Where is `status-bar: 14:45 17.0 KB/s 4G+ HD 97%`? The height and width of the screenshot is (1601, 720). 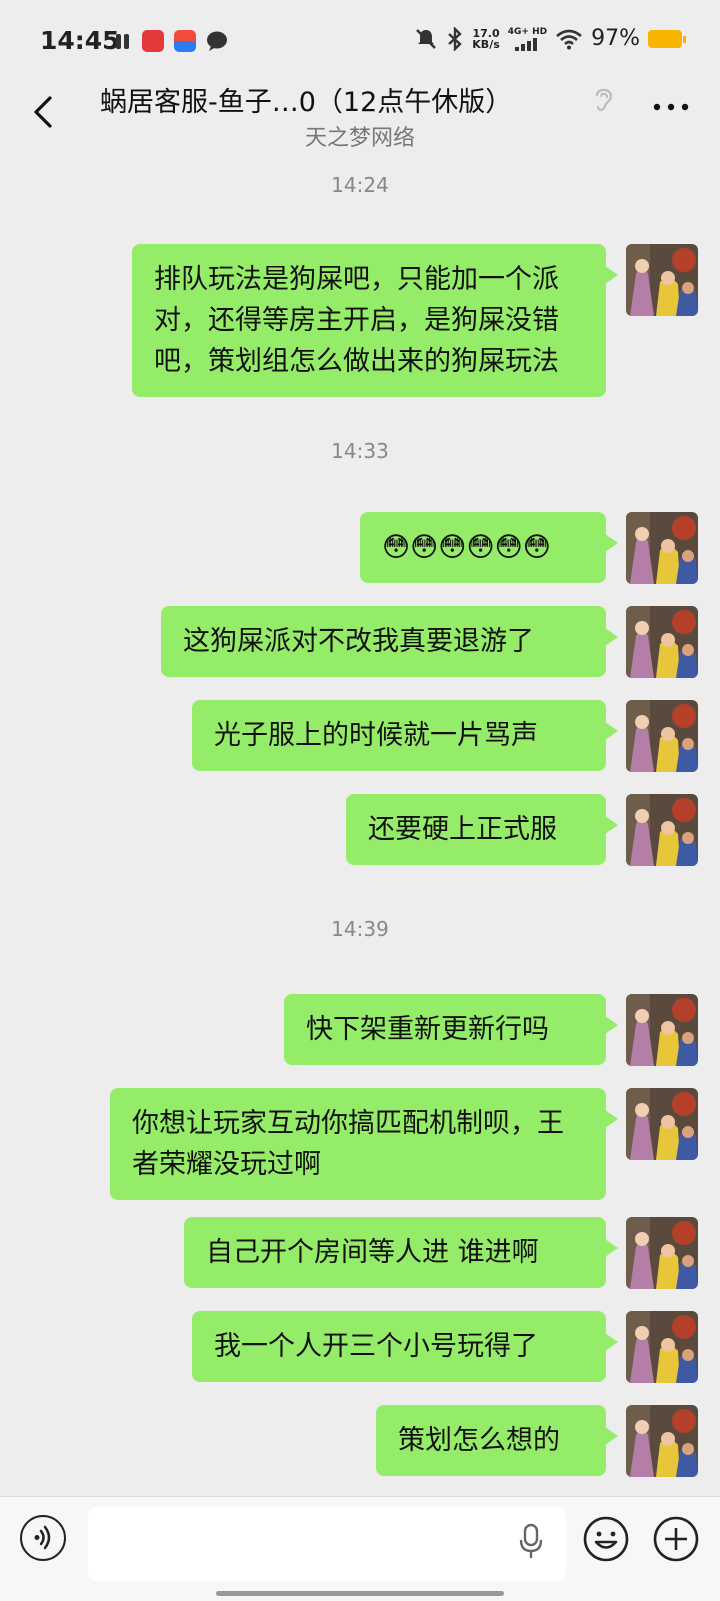
status-bar: 14:45 17.0 KB/s 4G+ HD 97% is located at coordinates (360, 40).